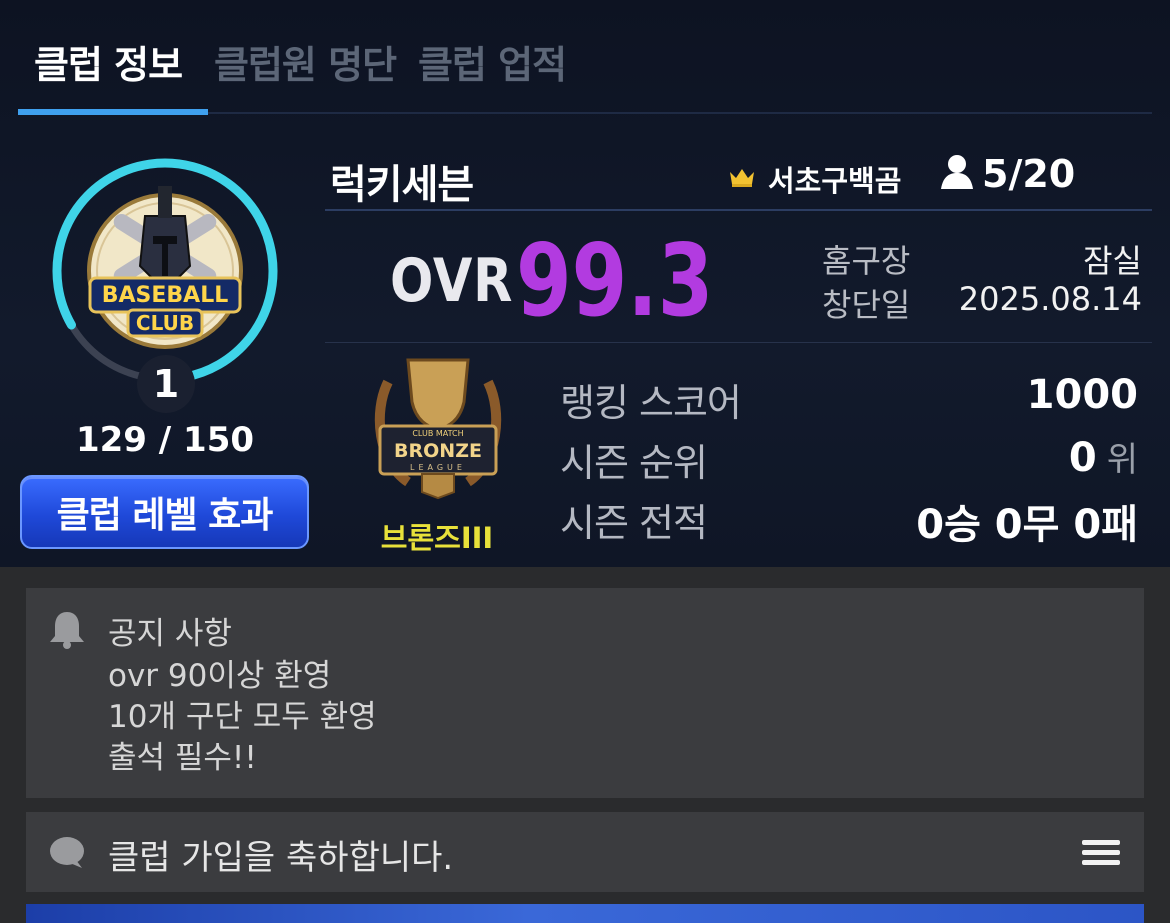 The height and width of the screenshot is (923, 1170). I want to click on svg-text: BASEBALL, so click(165, 295).